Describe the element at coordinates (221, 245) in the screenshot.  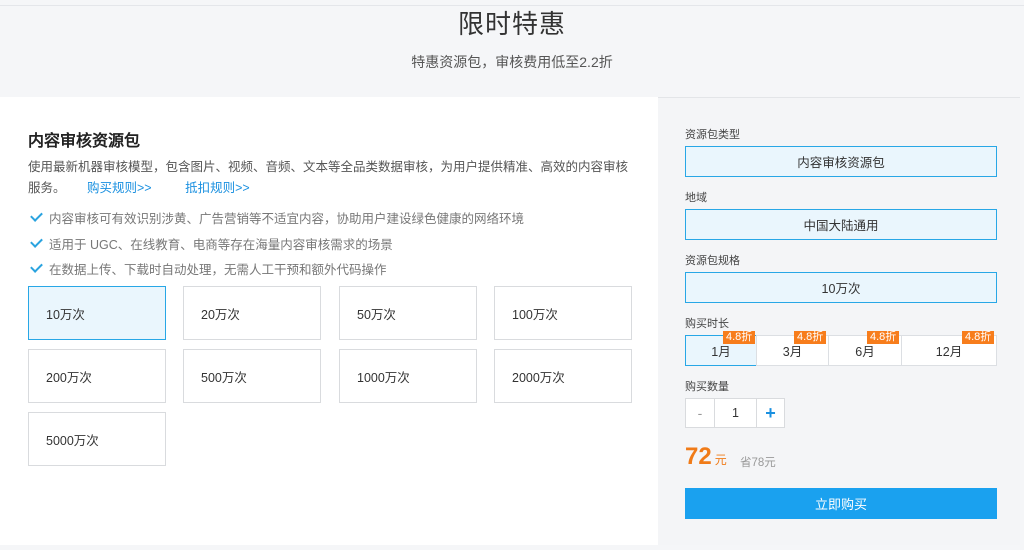
I see `feature-text: 适用于 UGC、在线教育、电商等存在海量内容审核需求的场景` at that location.